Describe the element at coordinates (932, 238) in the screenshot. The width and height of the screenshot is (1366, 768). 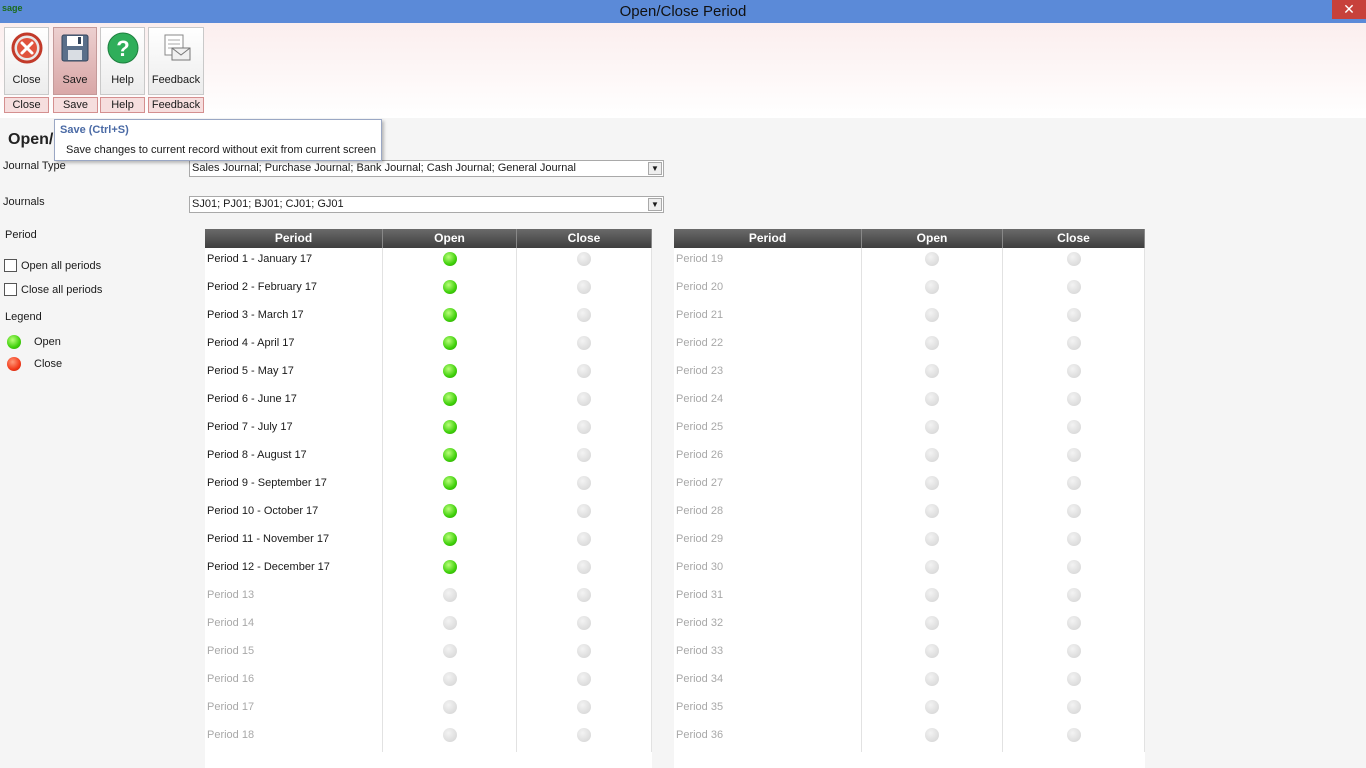
I see `column-header-open: Open` at that location.